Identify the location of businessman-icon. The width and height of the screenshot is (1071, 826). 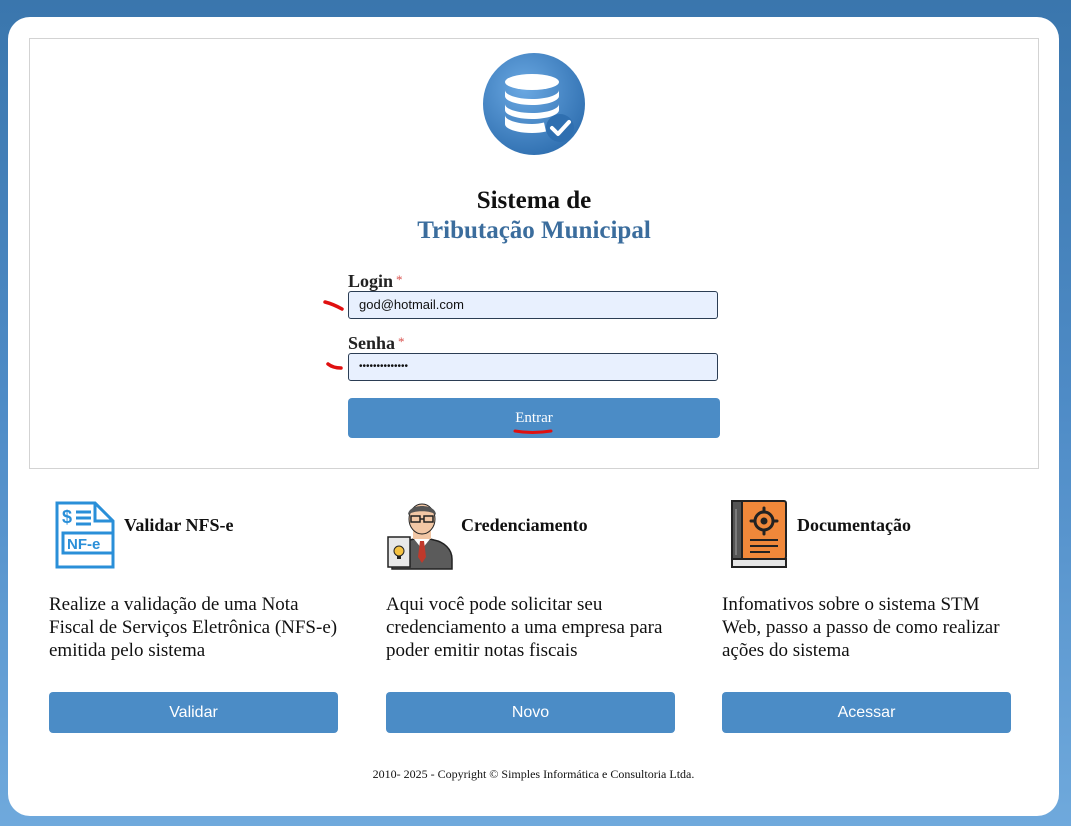
(420, 536).